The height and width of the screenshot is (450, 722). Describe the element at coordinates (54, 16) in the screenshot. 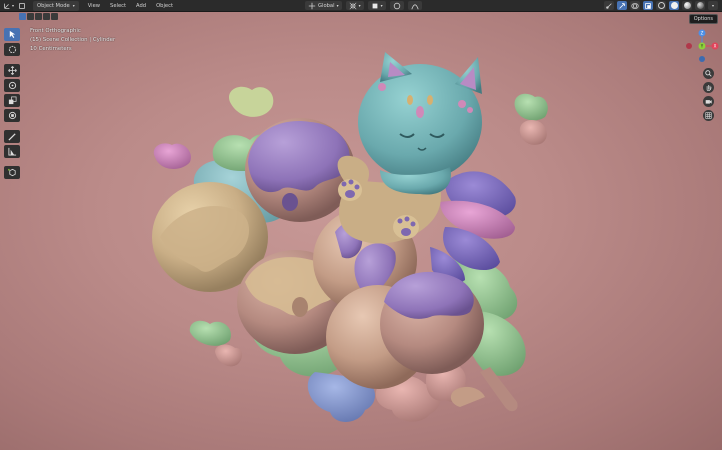

I see `select-intersect-button` at that location.